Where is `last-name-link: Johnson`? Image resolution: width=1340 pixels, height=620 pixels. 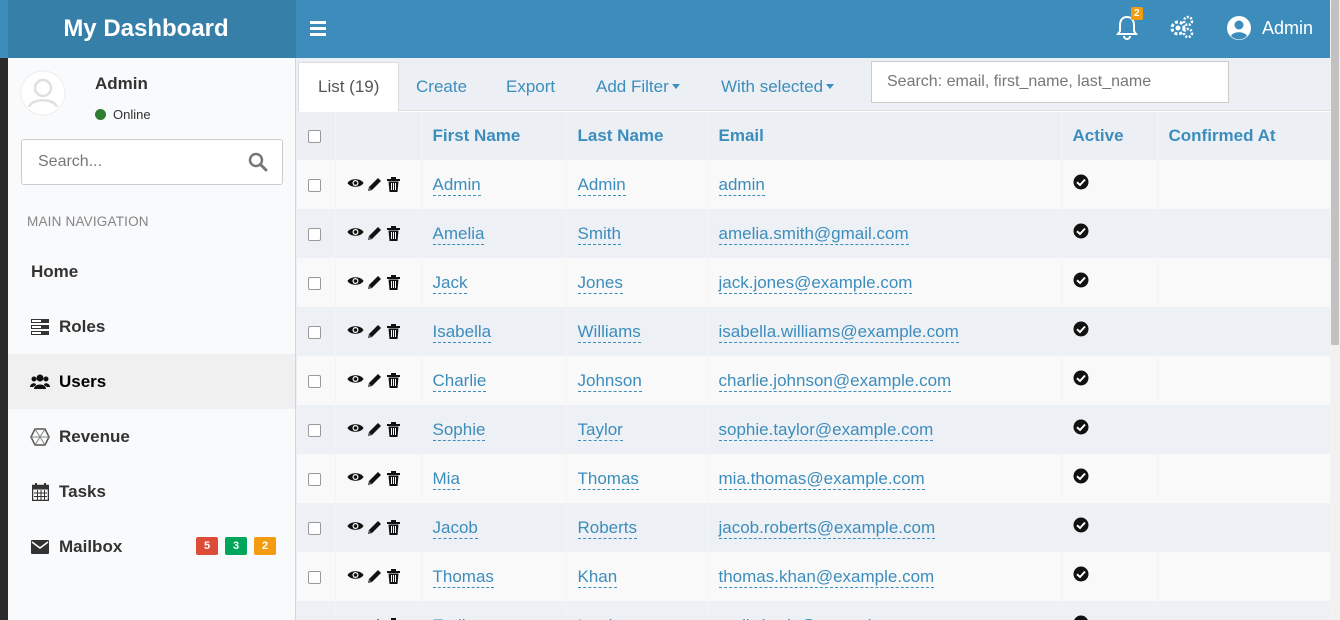
last-name-link: Johnson is located at coordinates (609, 381).